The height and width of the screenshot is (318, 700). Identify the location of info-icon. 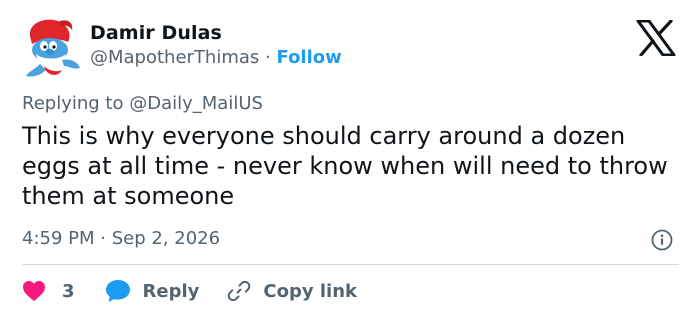
(662, 240).